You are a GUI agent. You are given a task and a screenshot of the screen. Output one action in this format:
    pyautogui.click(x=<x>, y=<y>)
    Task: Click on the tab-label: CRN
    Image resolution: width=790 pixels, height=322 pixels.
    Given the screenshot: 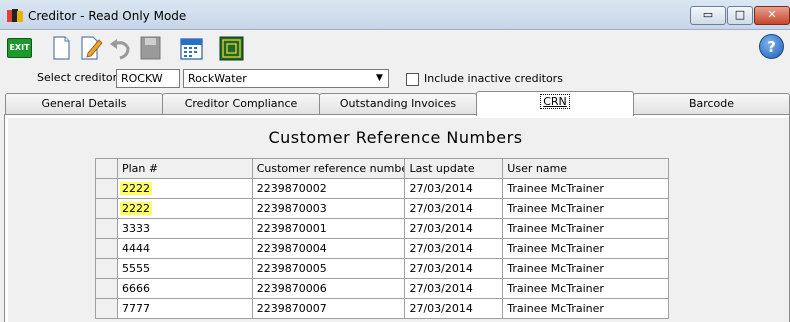 What is the action you would take?
    pyautogui.click(x=555, y=101)
    